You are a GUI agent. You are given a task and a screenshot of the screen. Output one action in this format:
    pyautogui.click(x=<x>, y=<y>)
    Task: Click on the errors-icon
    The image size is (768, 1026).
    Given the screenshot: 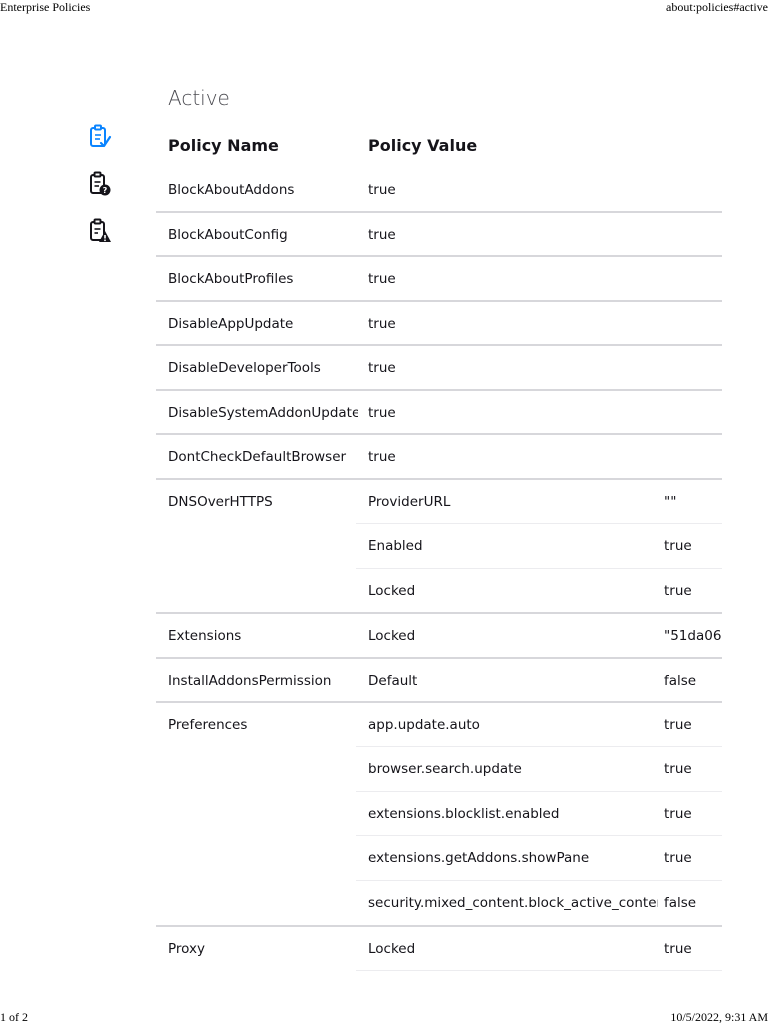 What is the action you would take?
    pyautogui.click(x=100, y=231)
    